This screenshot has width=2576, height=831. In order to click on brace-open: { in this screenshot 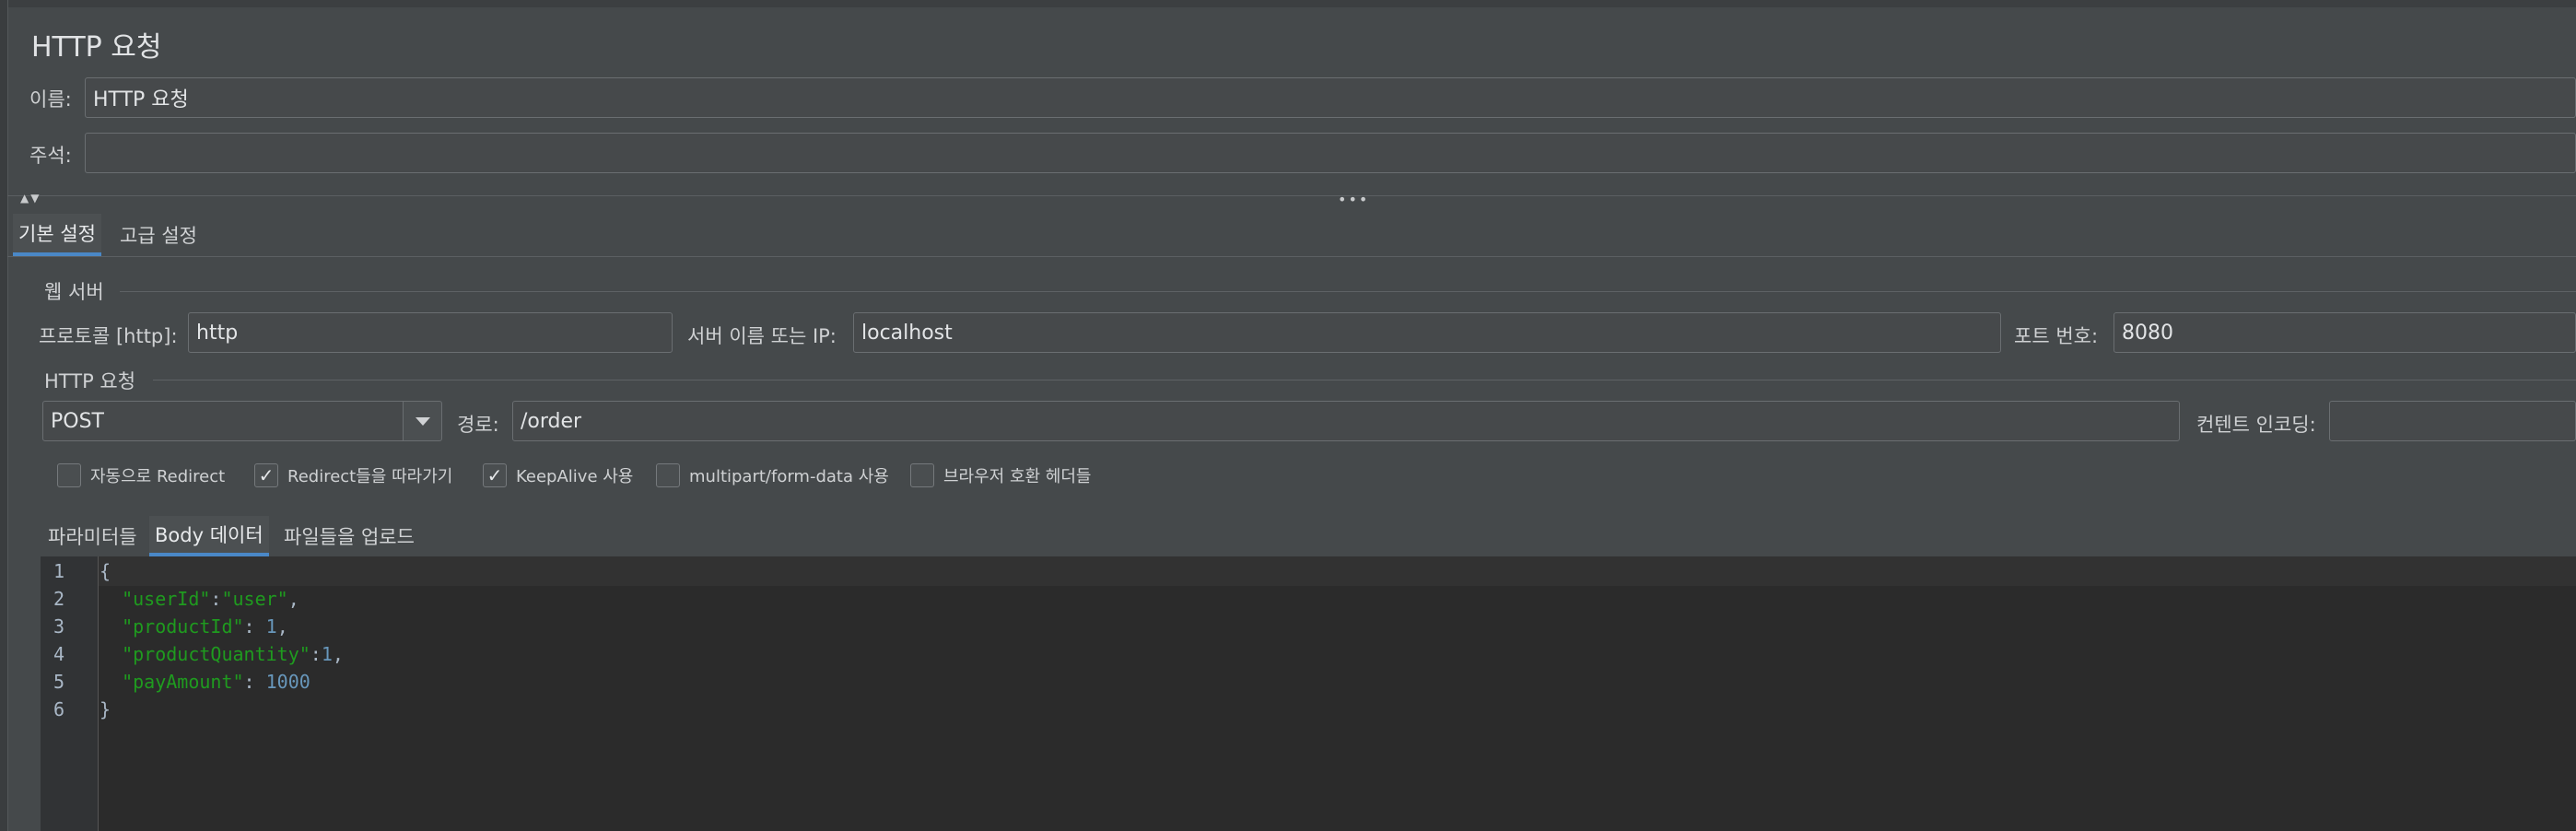, I will do `click(105, 571)`.